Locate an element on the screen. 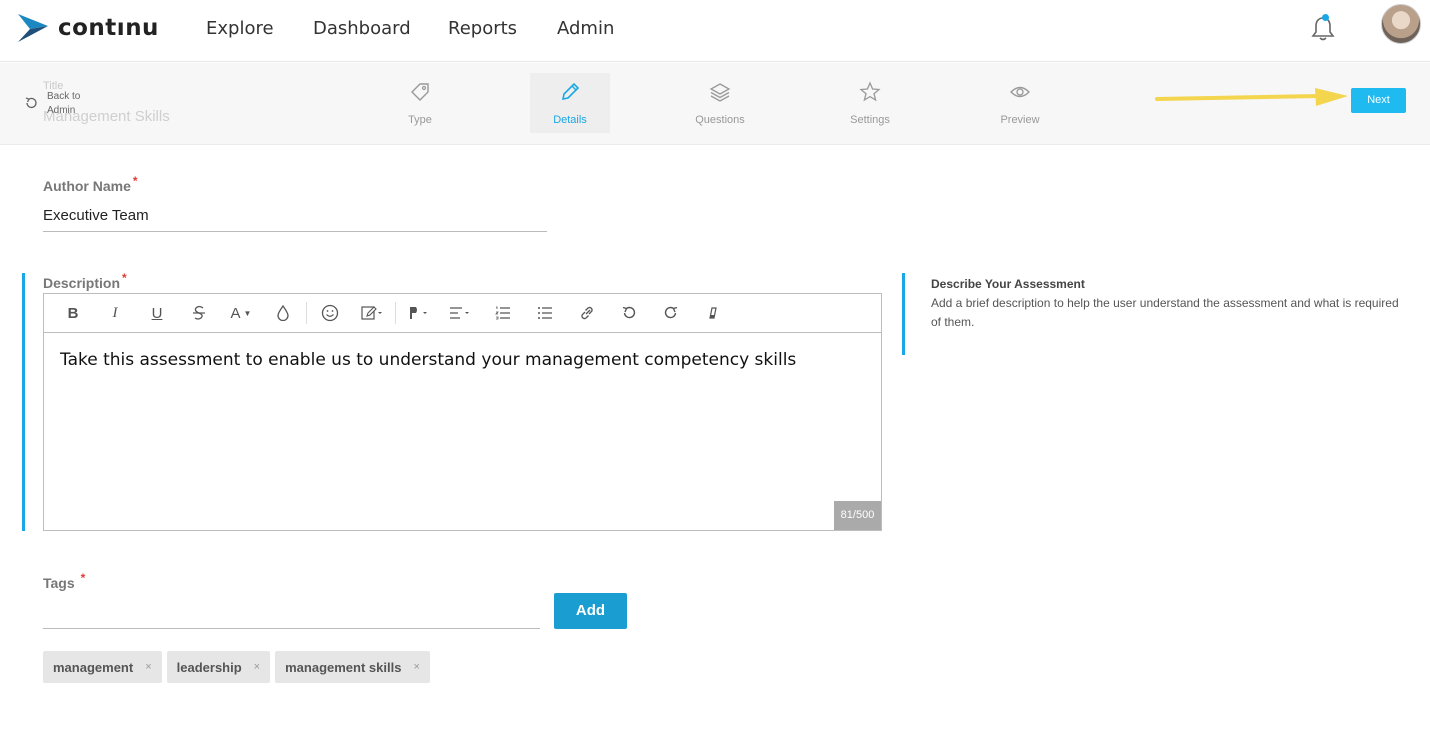  layers-icon is located at coordinates (720, 92).